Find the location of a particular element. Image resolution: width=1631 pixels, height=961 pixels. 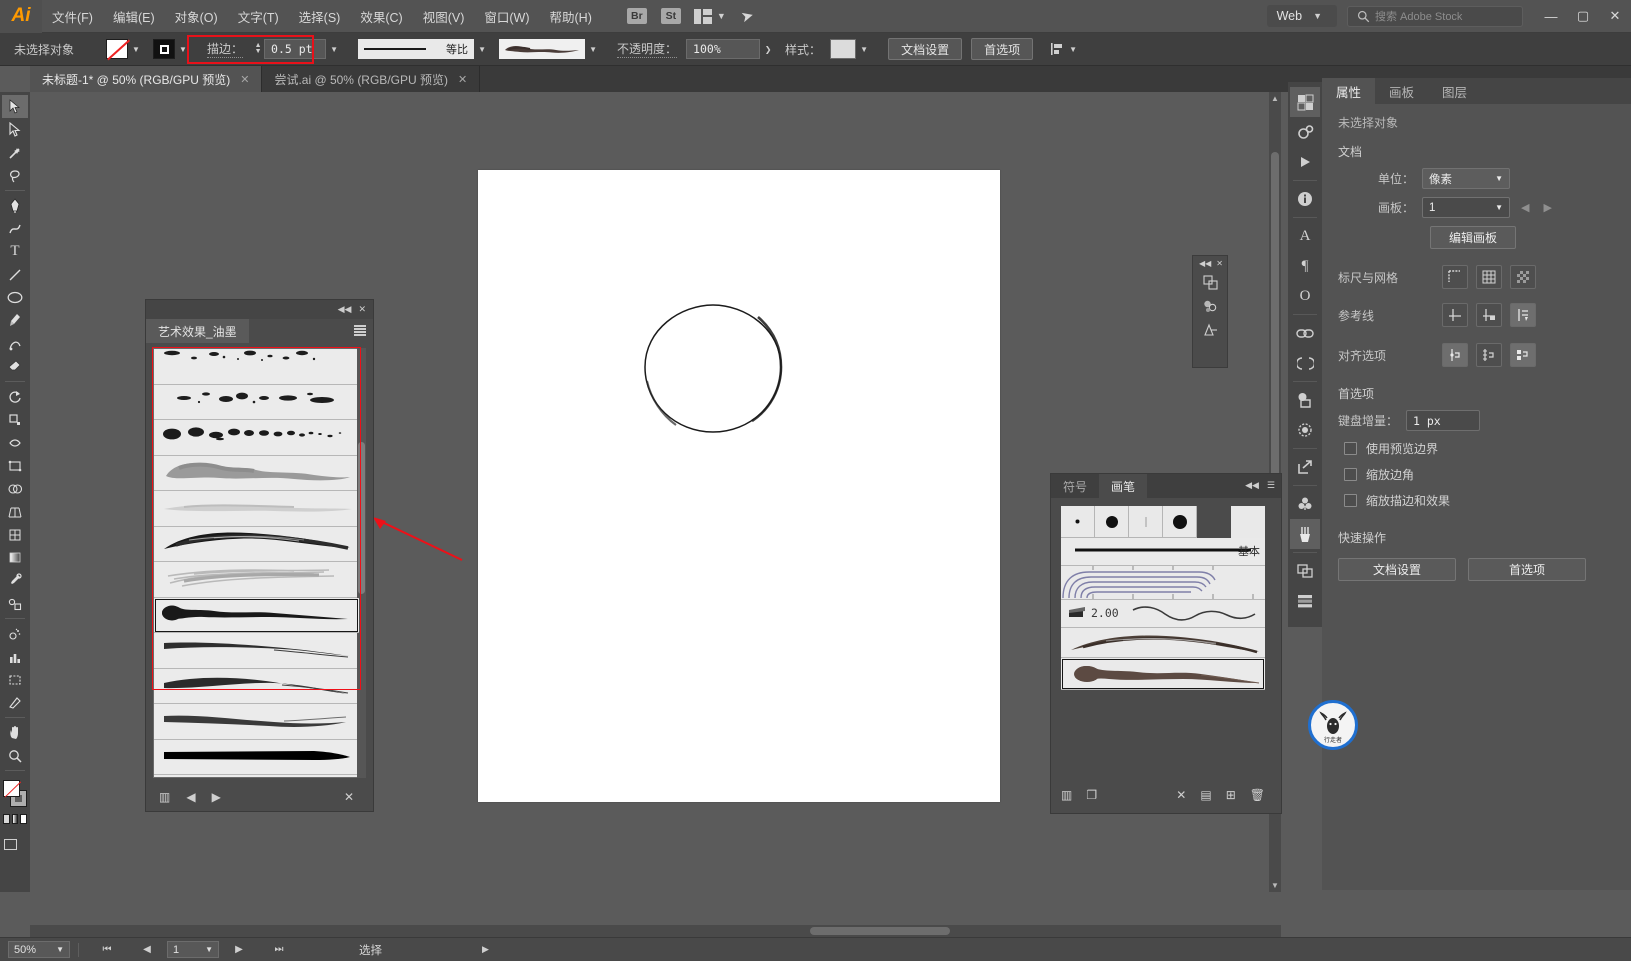

menu-effect: 效果(C) is located at coordinates (381, 16).